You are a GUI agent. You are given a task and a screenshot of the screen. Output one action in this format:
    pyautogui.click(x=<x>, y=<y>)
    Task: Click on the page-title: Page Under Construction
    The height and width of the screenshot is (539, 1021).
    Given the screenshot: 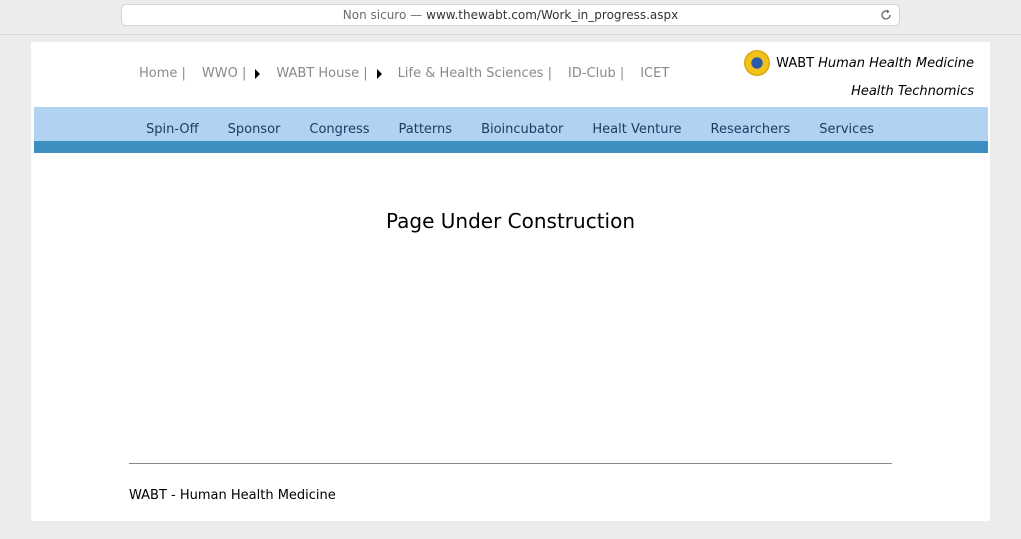 What is the action you would take?
    pyautogui.click(x=510, y=221)
    